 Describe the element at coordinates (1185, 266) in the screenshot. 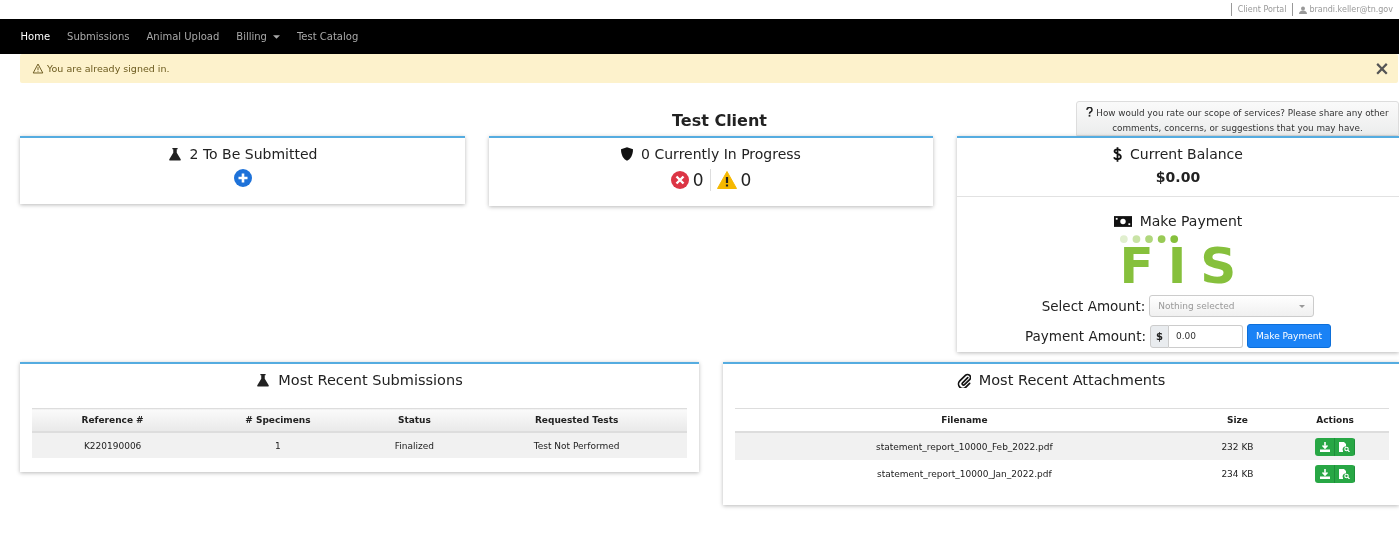

I see `logo-text: FIS` at that location.